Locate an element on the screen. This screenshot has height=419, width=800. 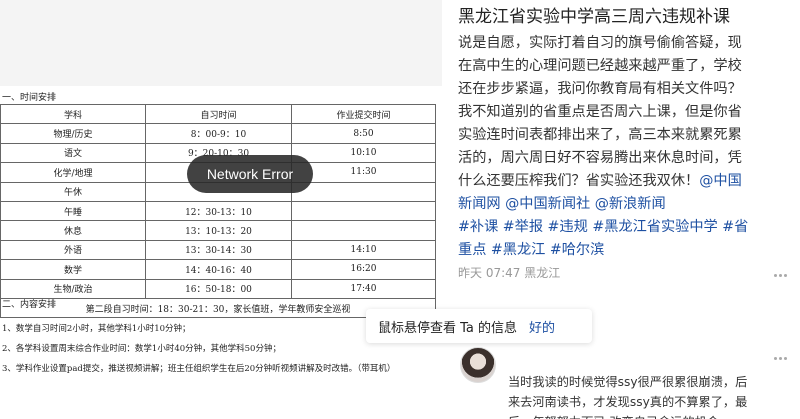
post-body-line: 重点 #黑龙江 #哈尔滨 is located at coordinates (620, 250).